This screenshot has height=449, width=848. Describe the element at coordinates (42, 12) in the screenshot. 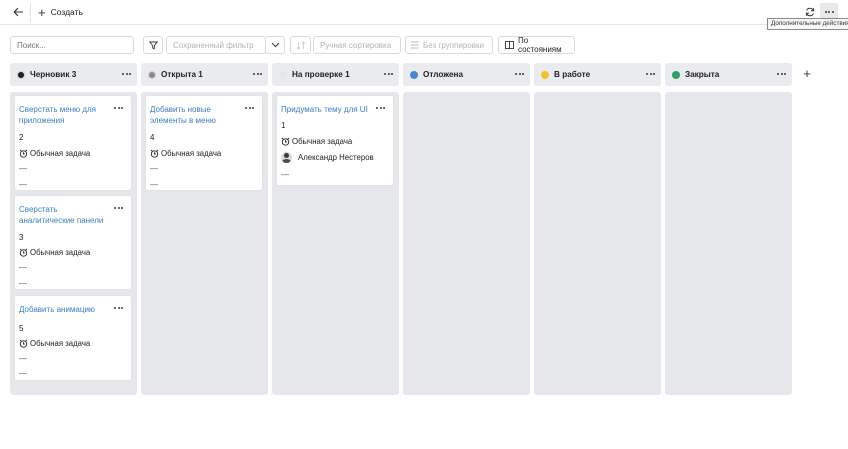

I see `plus-icon: +` at that location.